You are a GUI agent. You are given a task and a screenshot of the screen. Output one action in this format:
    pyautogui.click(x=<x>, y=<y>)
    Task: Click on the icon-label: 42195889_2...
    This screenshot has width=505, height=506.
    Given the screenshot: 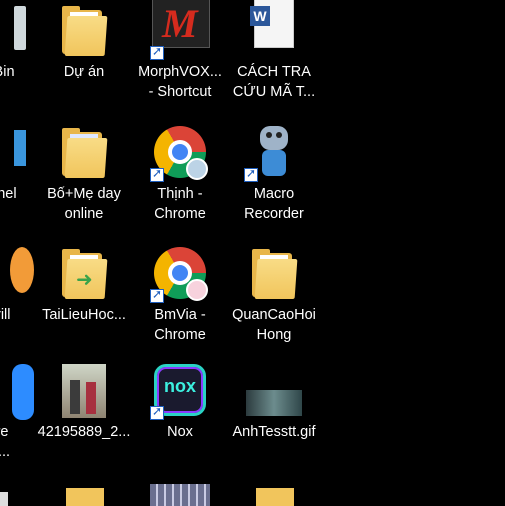 What is the action you would take?
    pyautogui.click(x=84, y=432)
    